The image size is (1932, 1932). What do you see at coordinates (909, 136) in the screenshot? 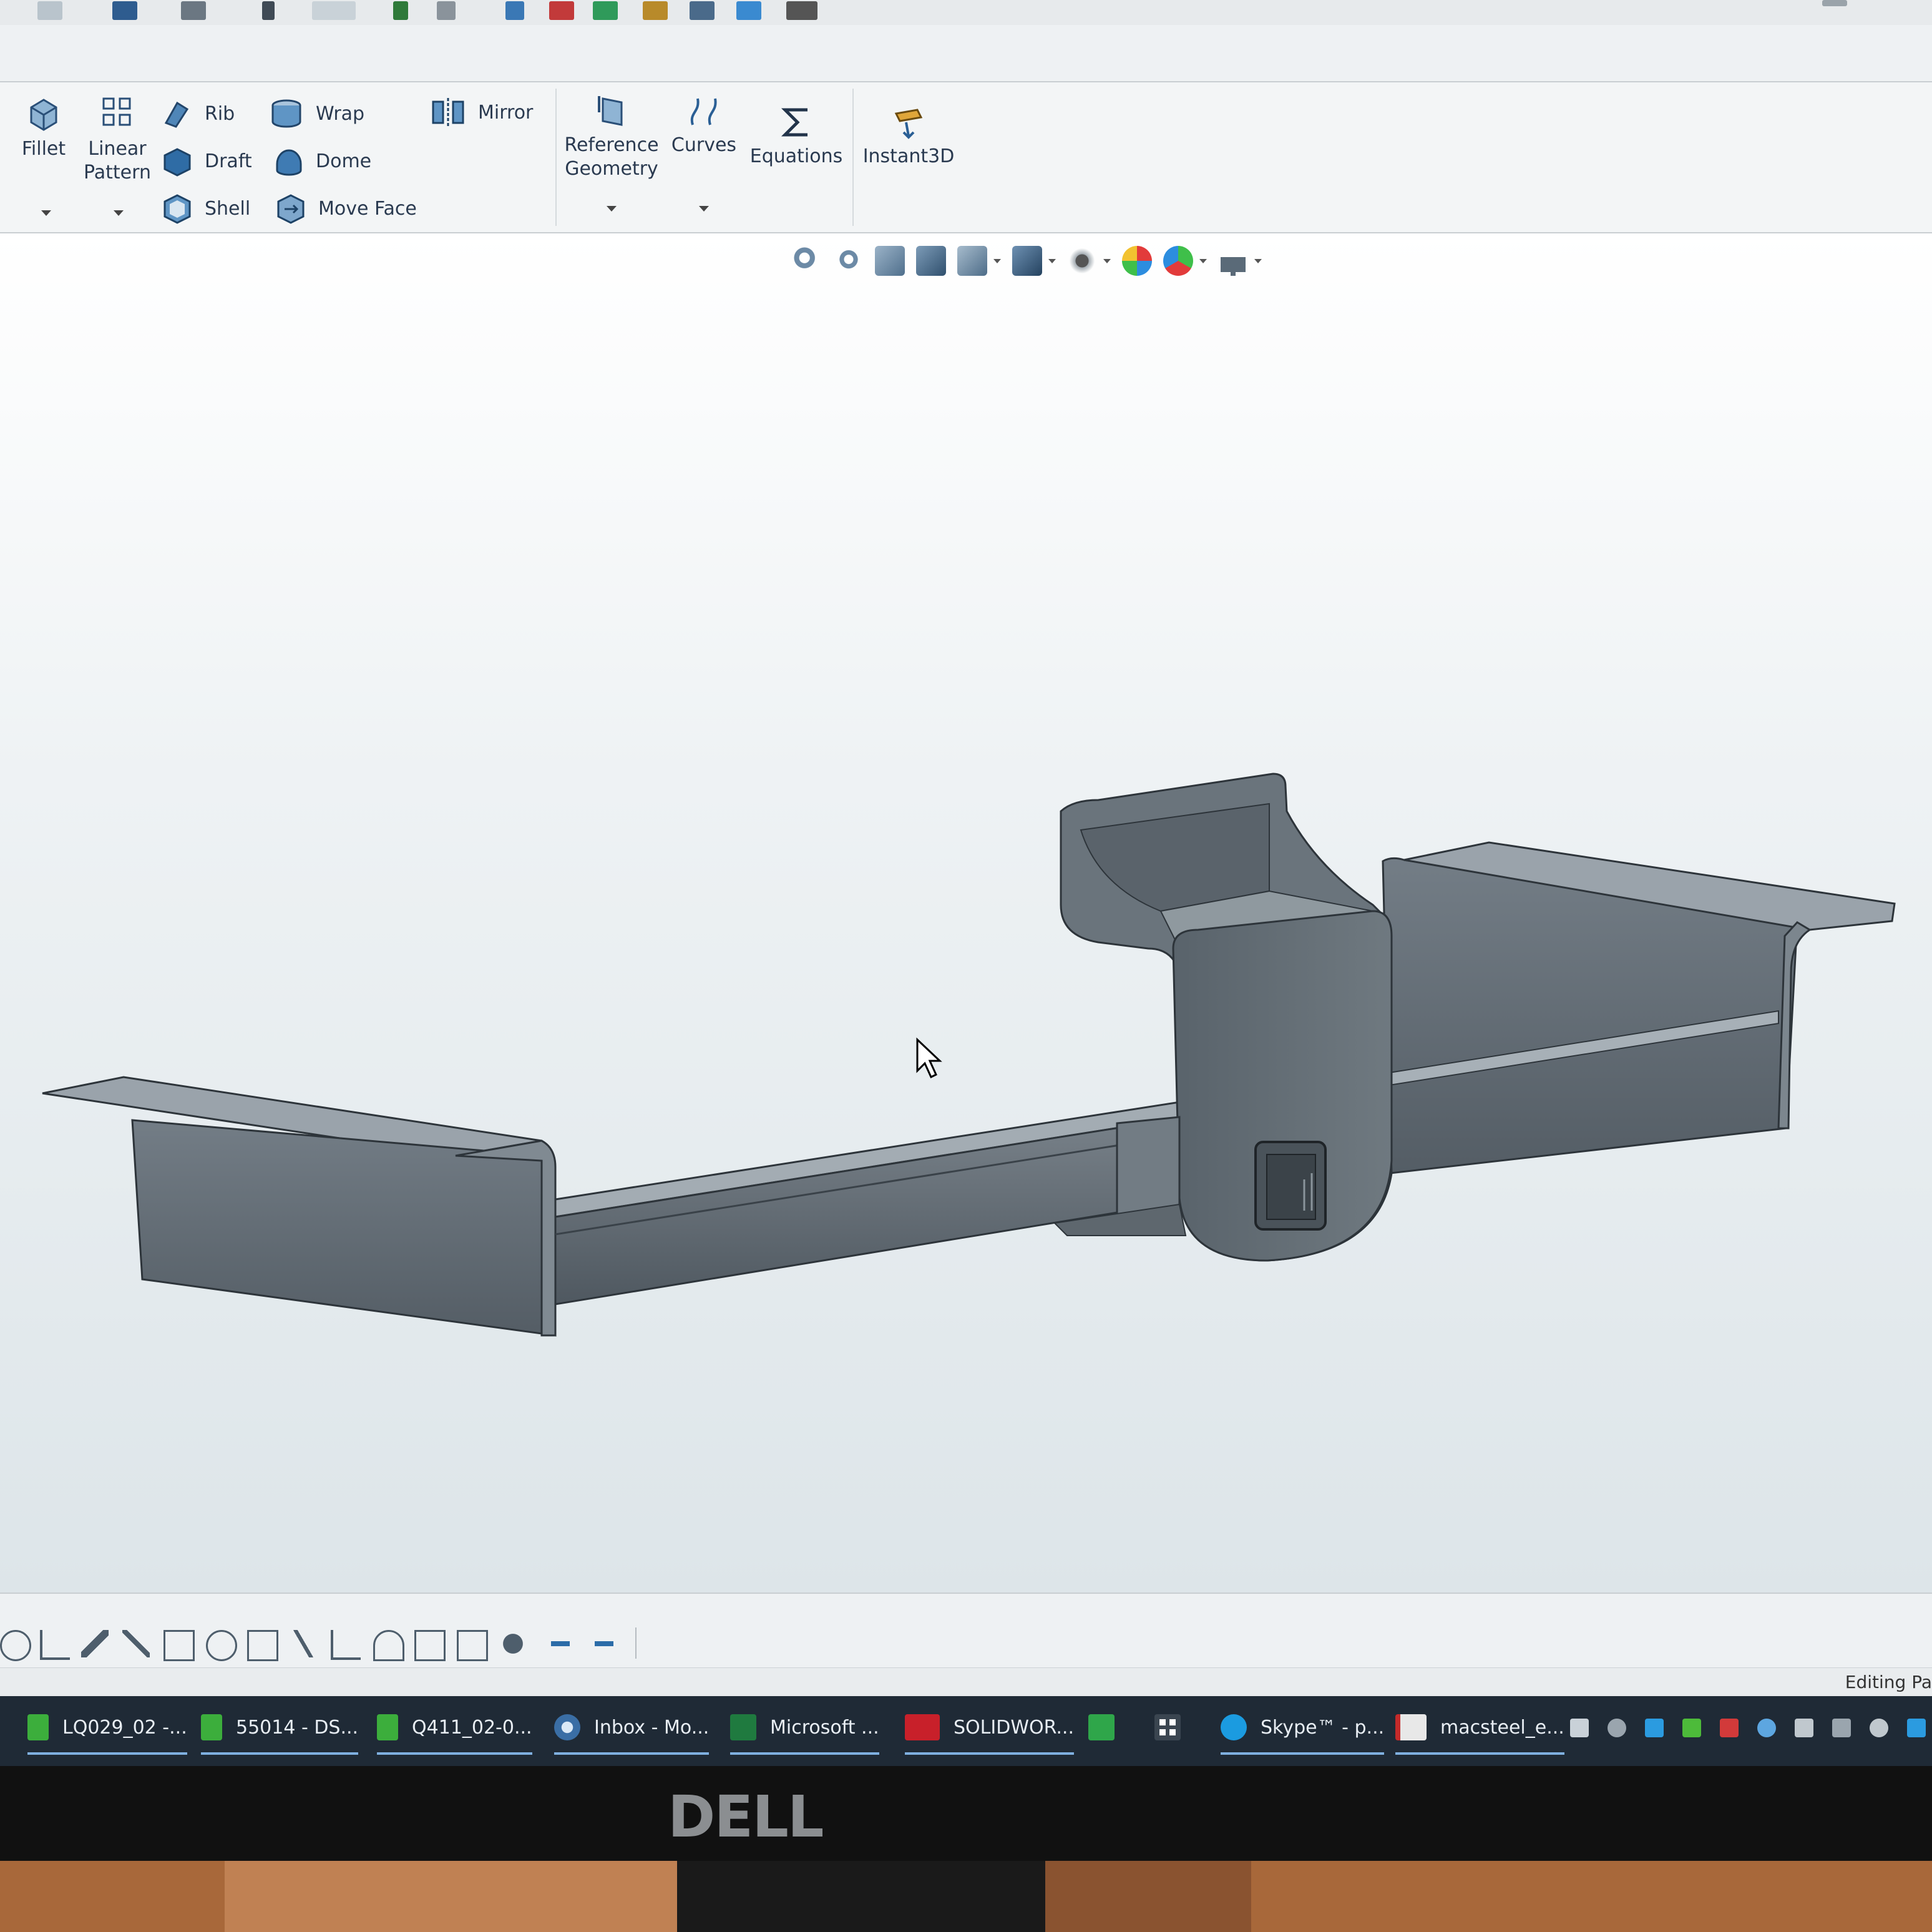
I see `instant3d-button: Instant3D` at bounding box center [909, 136].